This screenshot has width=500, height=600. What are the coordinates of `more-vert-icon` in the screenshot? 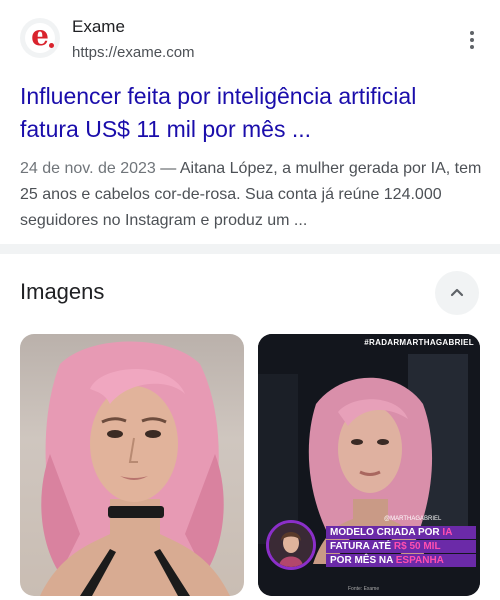 It's located at (472, 40).